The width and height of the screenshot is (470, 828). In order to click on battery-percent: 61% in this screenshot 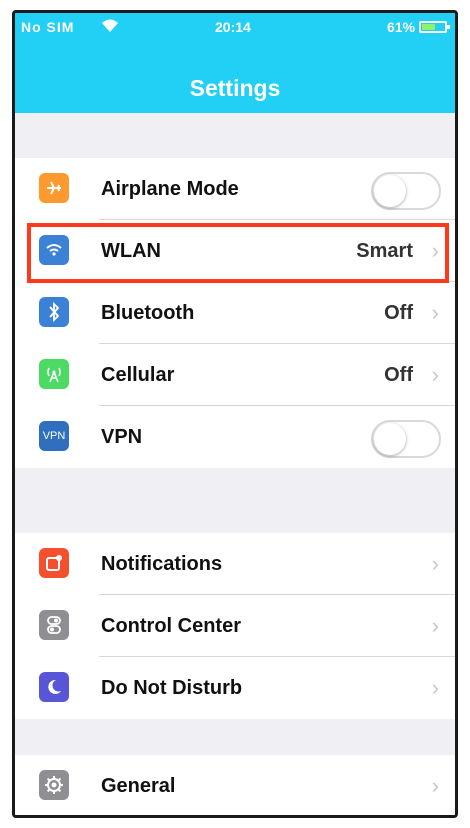, I will do `click(400, 27)`.